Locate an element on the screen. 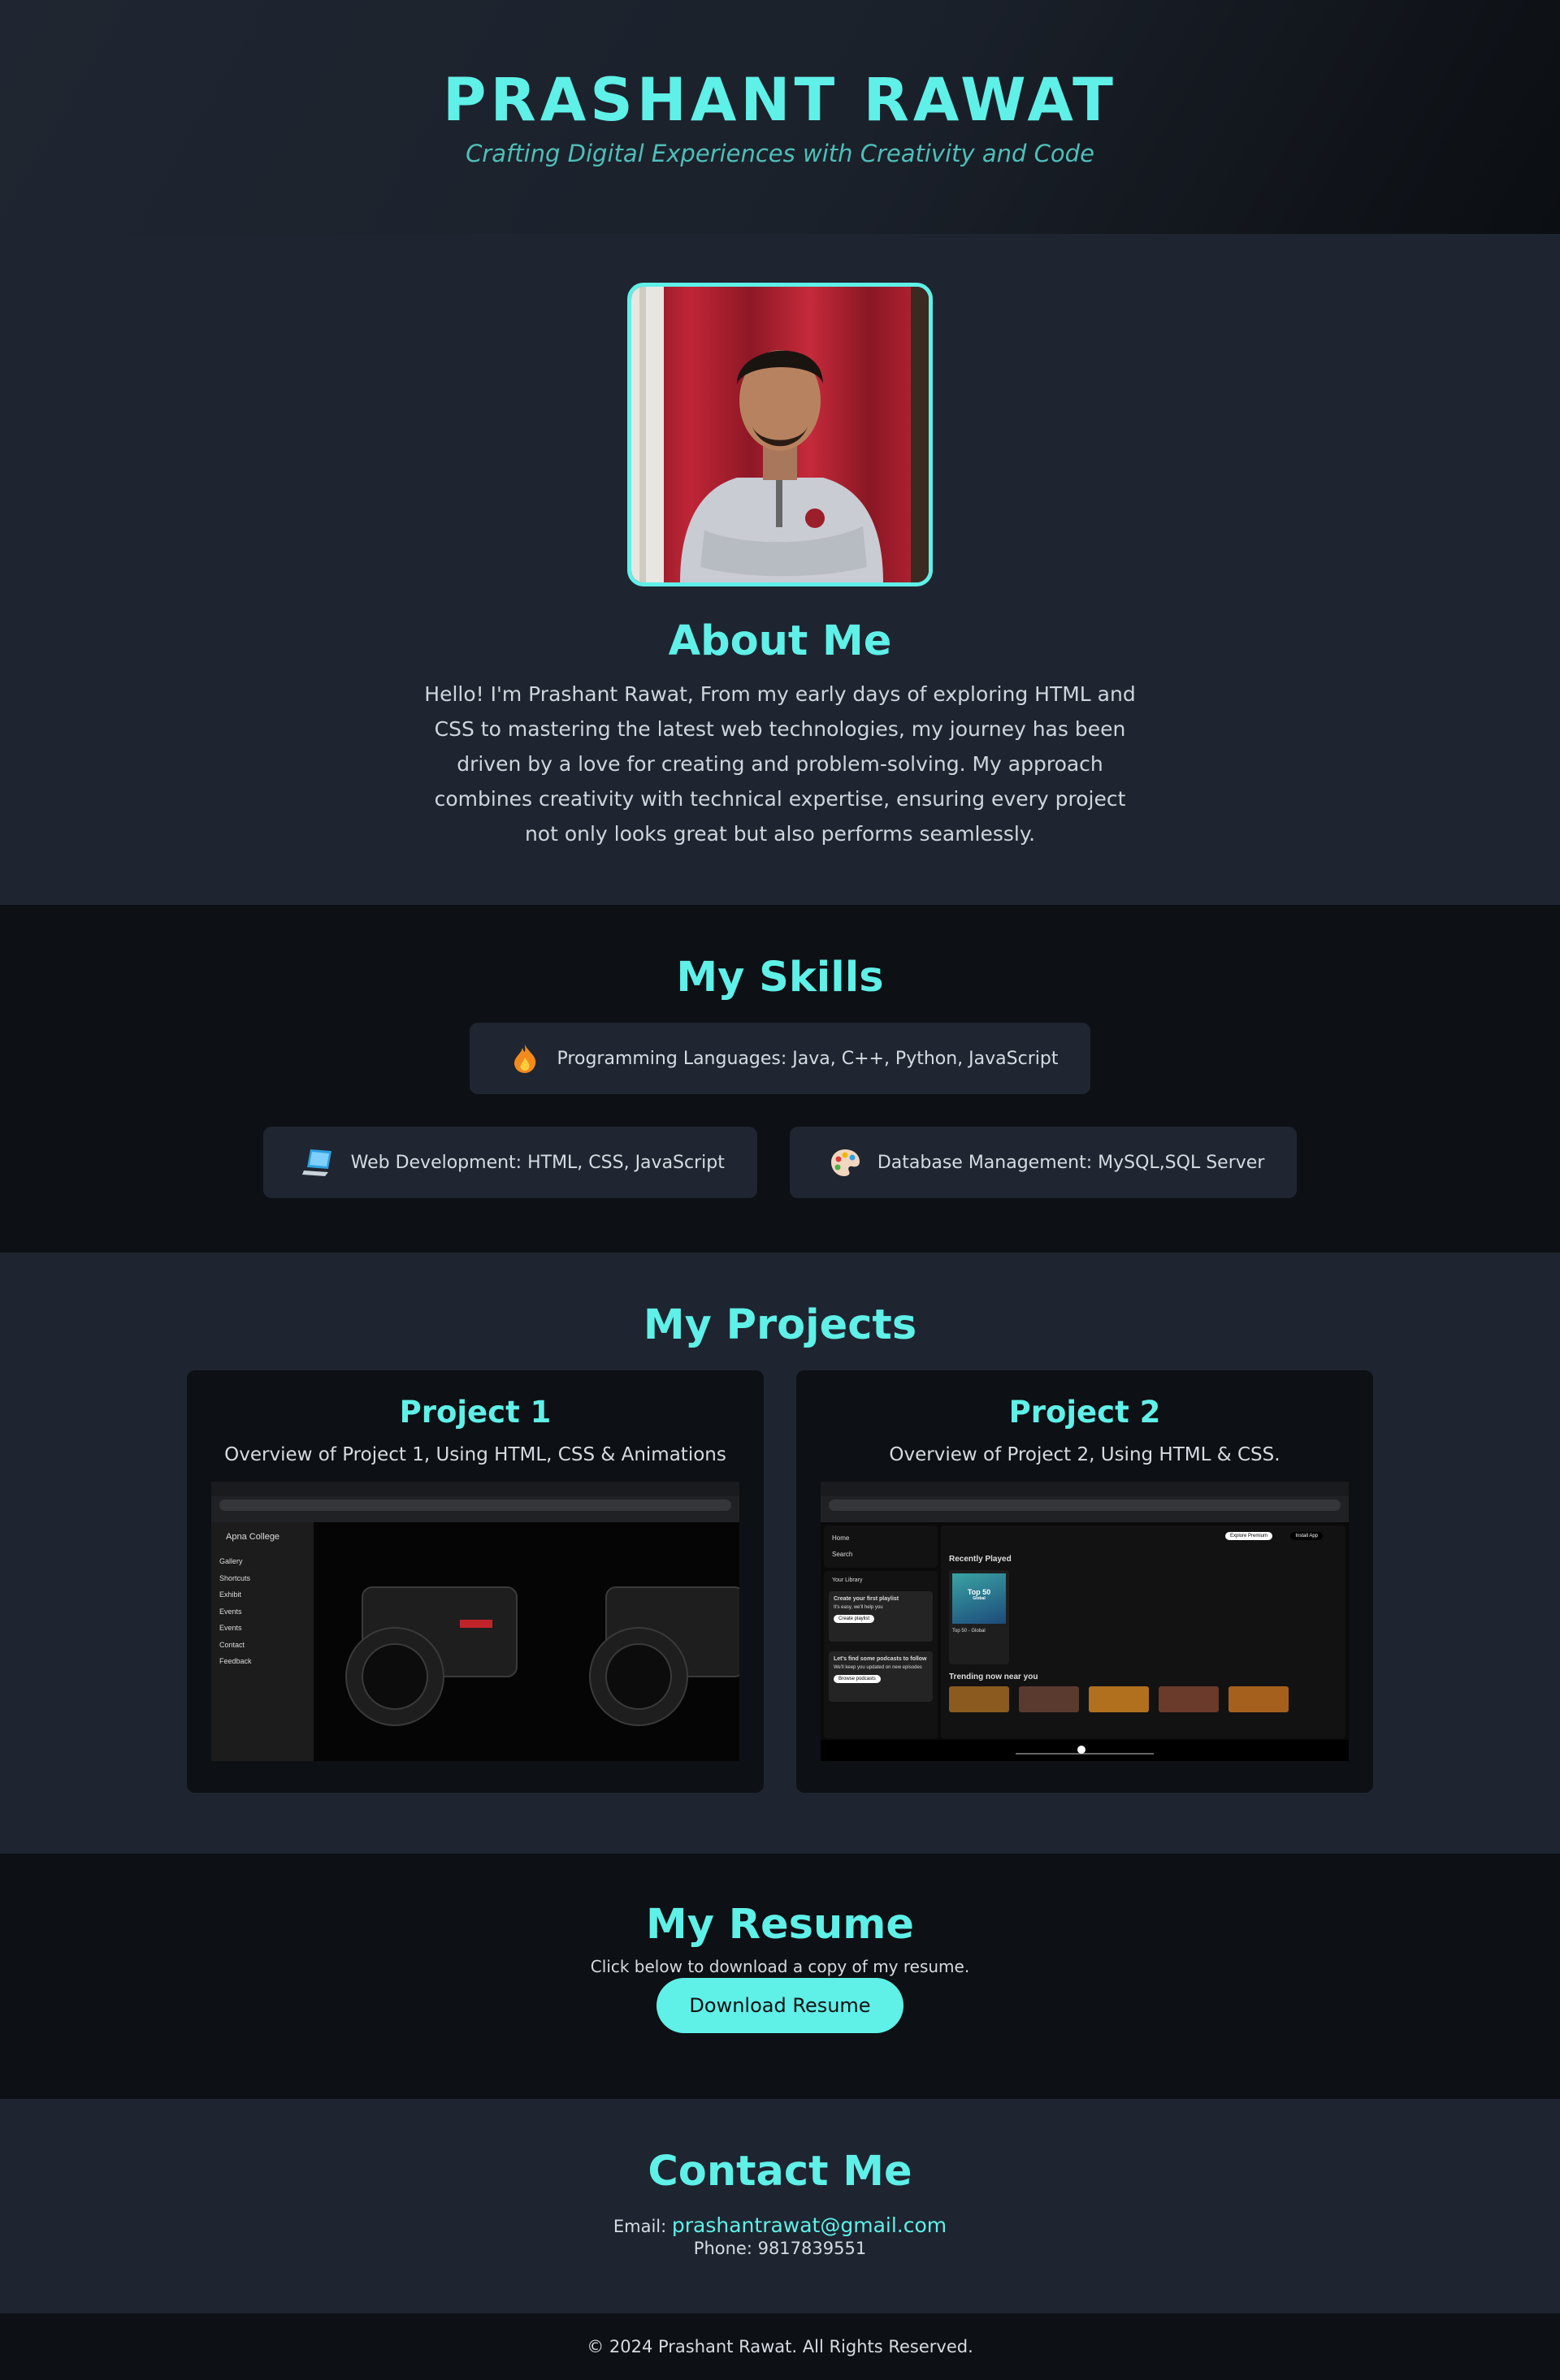 This screenshot has height=2380, width=1560. profile-photo-image is located at coordinates (780, 434).